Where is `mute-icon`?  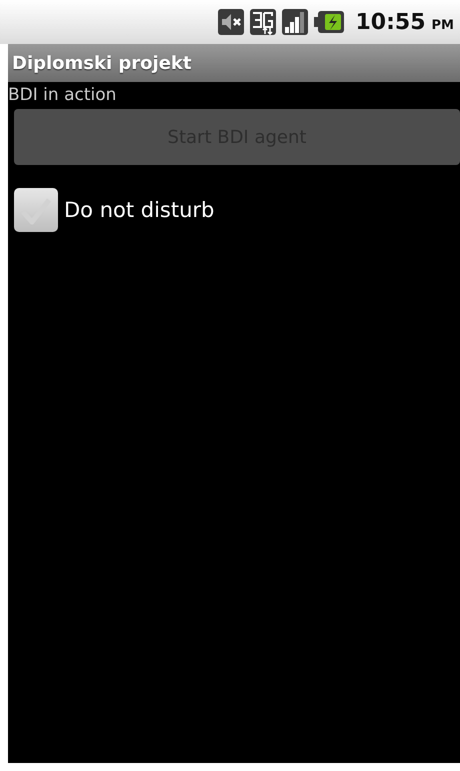 mute-icon is located at coordinates (231, 22).